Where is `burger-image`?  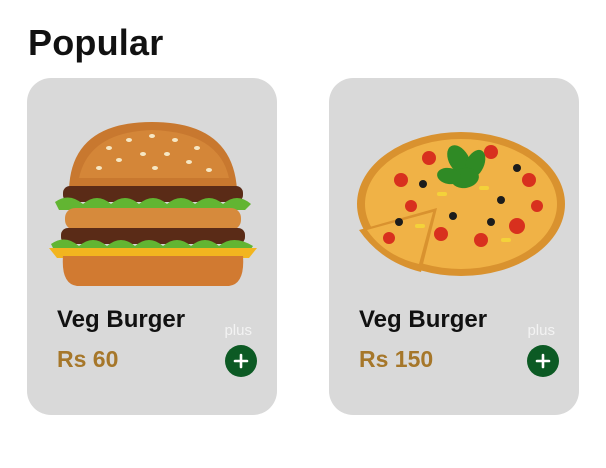 burger-image is located at coordinates (153, 204).